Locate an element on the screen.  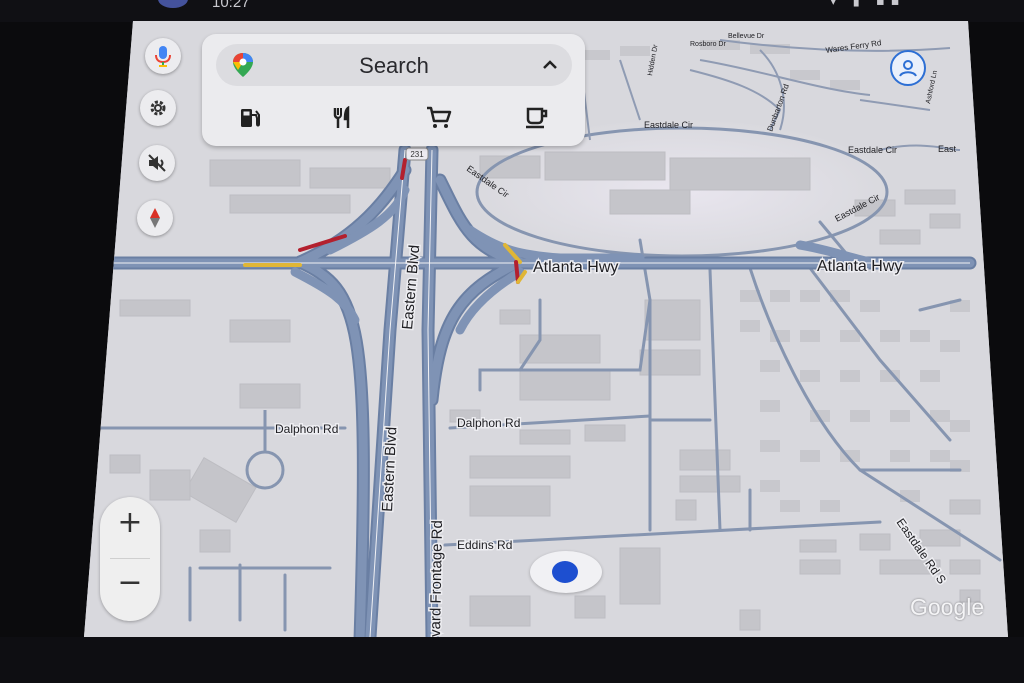
compass-button is located at coordinates (155, 218).